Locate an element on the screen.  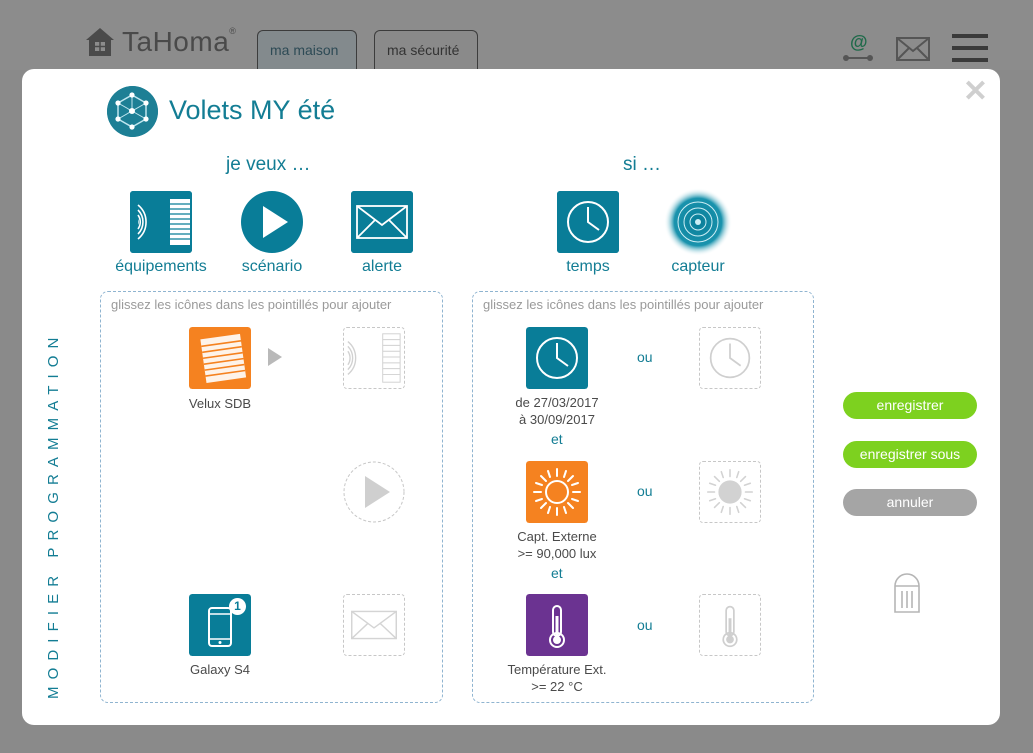
hamburger-menu-icon is located at coordinates (970, 48).